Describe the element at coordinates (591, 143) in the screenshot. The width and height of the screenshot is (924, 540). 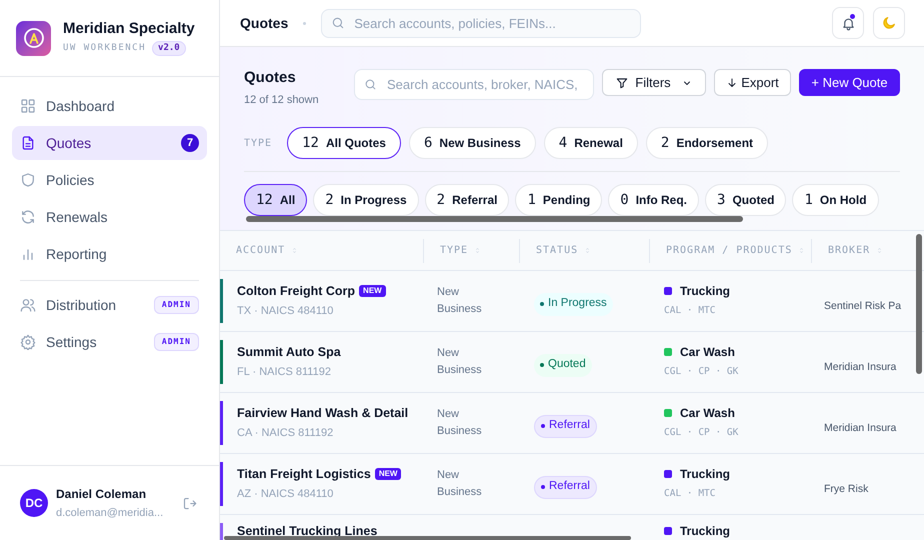
I see `filter-chip: 4 Renewal` at that location.